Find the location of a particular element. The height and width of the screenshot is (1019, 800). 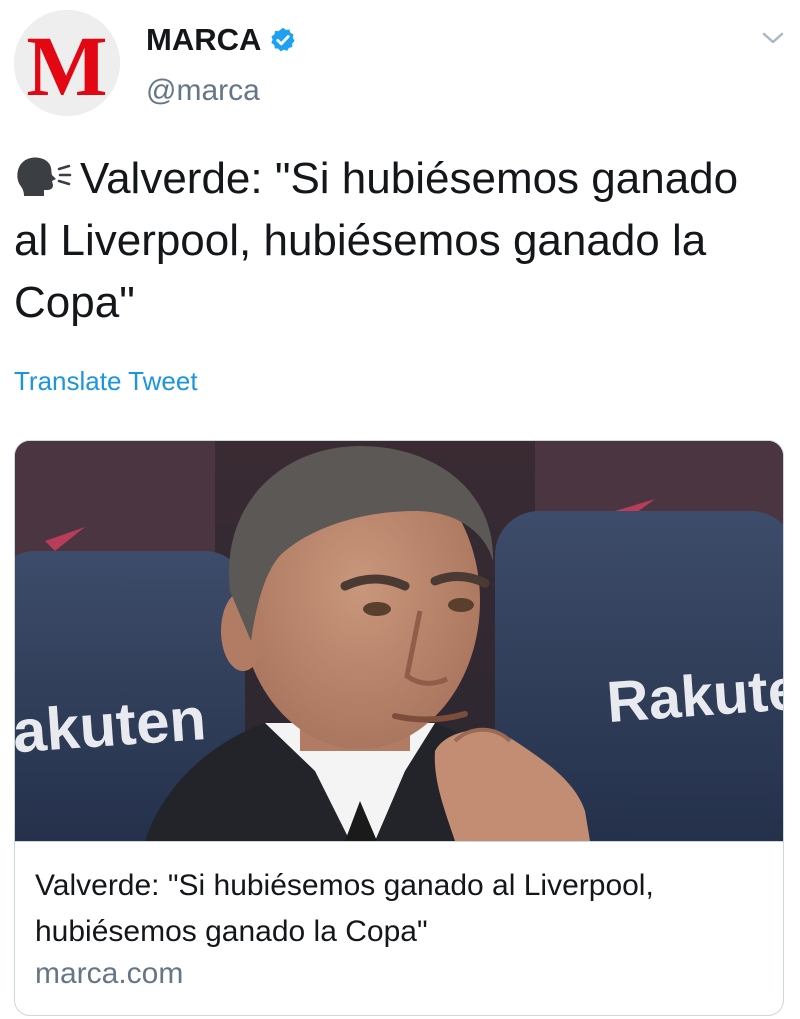

sponsor-logo-right: Rakute is located at coordinates (694, 696).